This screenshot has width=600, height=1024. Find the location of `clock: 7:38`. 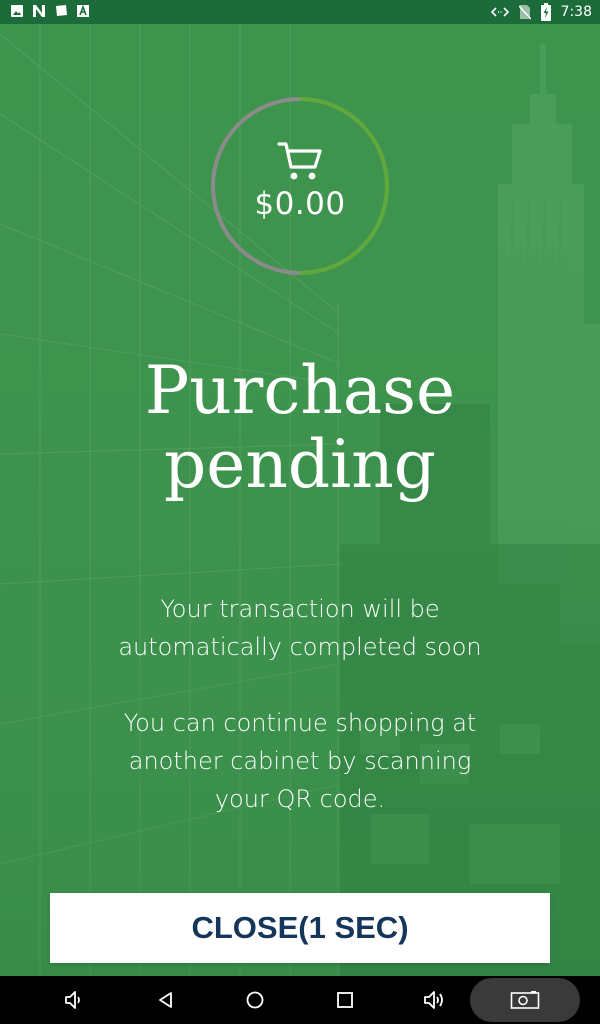

clock: 7:38 is located at coordinates (576, 12).